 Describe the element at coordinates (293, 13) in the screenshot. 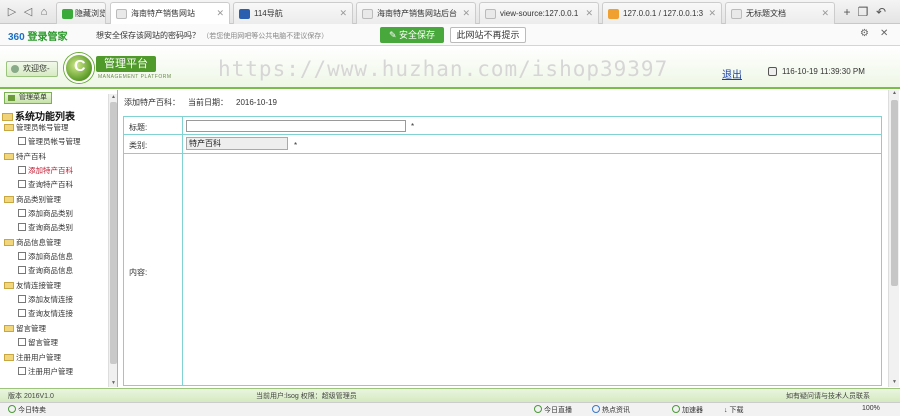

I see `tab-114-nav: 114导航 ✕` at that location.